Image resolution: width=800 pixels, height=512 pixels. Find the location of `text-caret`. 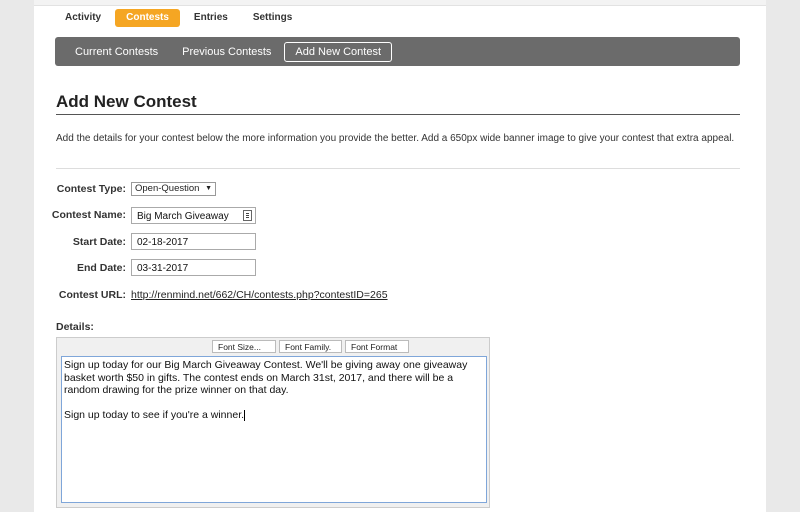

text-caret is located at coordinates (245, 415).